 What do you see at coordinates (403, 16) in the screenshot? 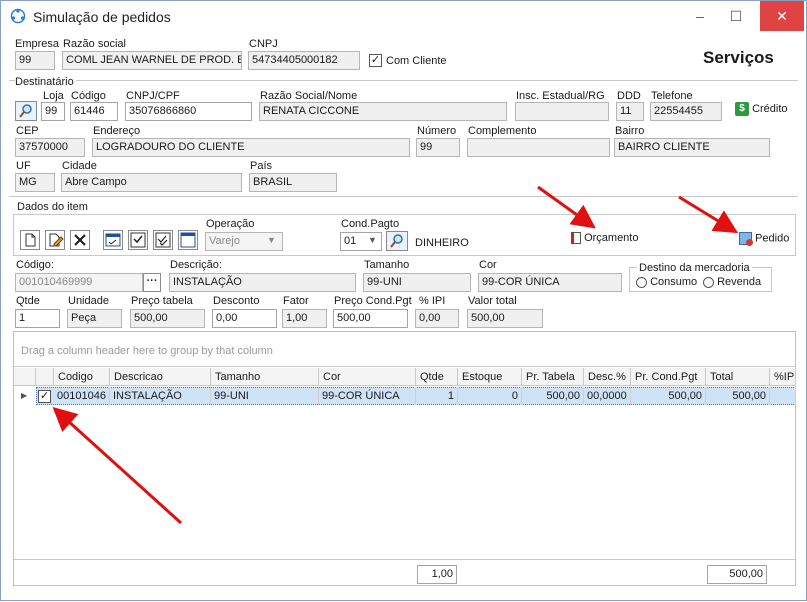
I see `title-bar: Simulação de pedidos – ☐ ✕` at bounding box center [403, 16].